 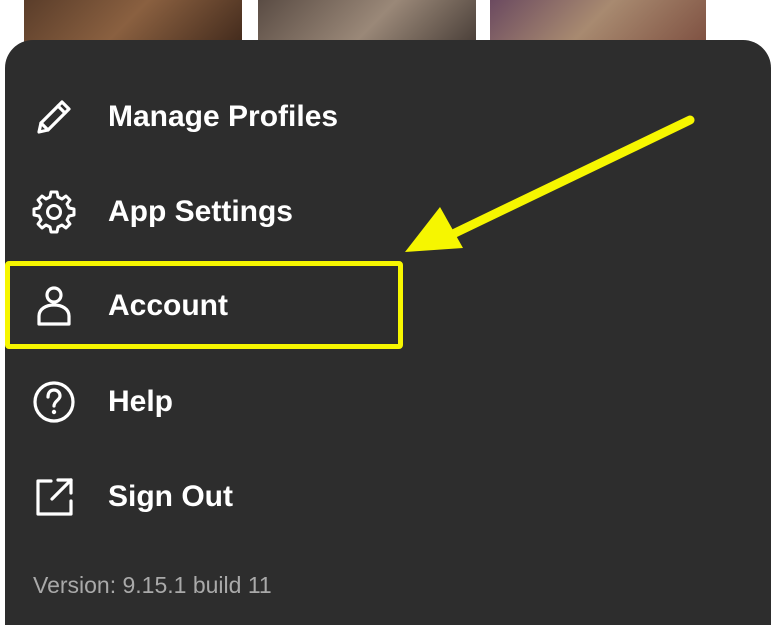 I want to click on menu-item-label: Sign Out, so click(x=170, y=496).